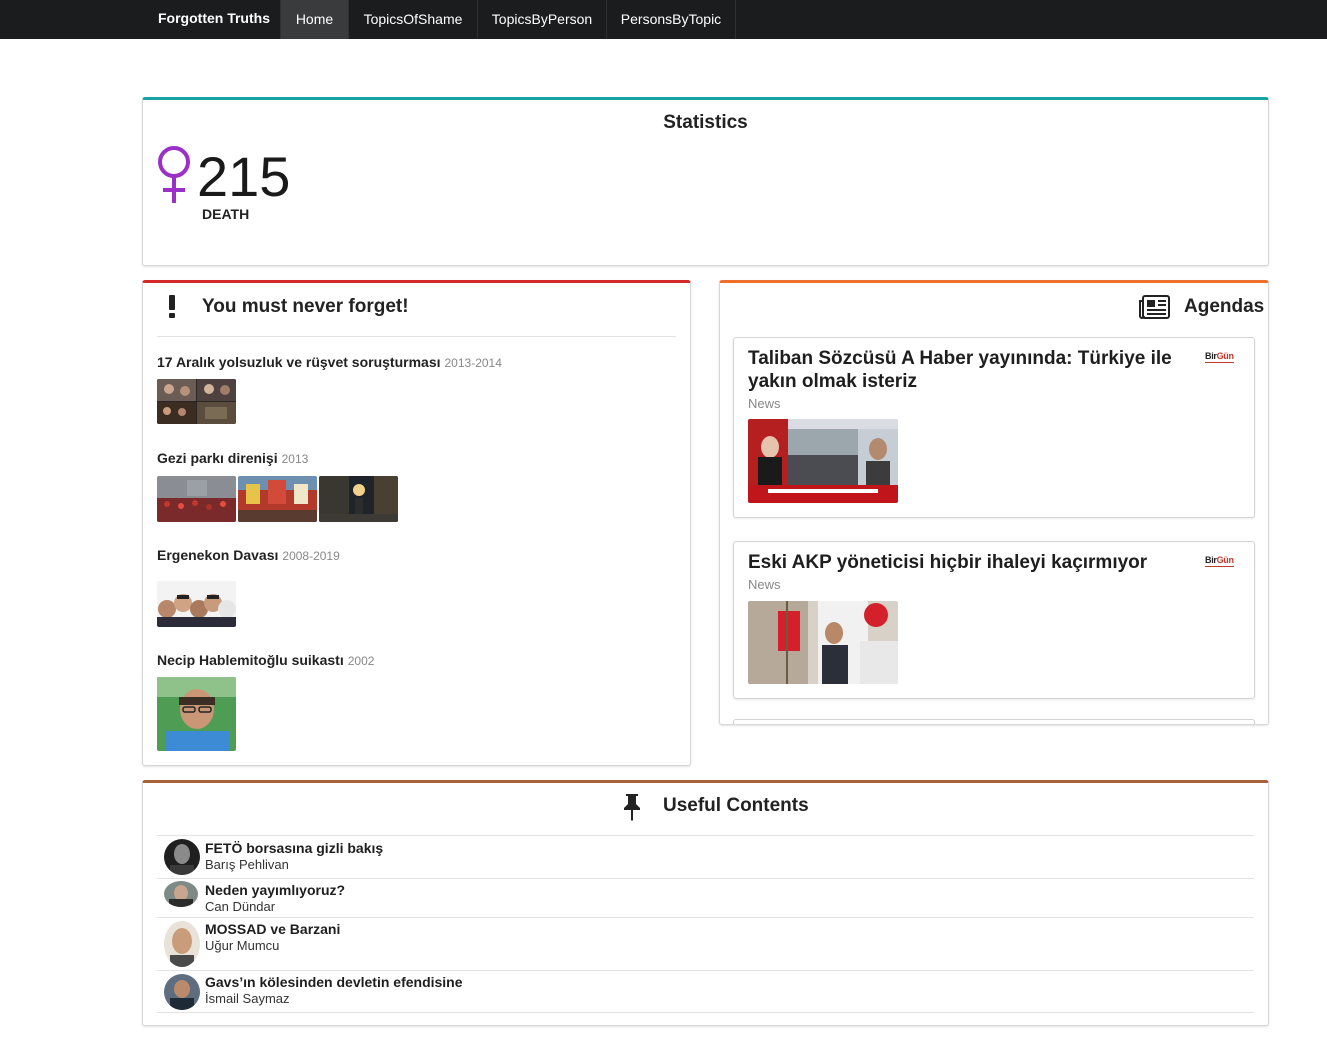 Image resolution: width=1327 pixels, height=1046 pixels. I want to click on content-author: Can Dündar, so click(240, 906).